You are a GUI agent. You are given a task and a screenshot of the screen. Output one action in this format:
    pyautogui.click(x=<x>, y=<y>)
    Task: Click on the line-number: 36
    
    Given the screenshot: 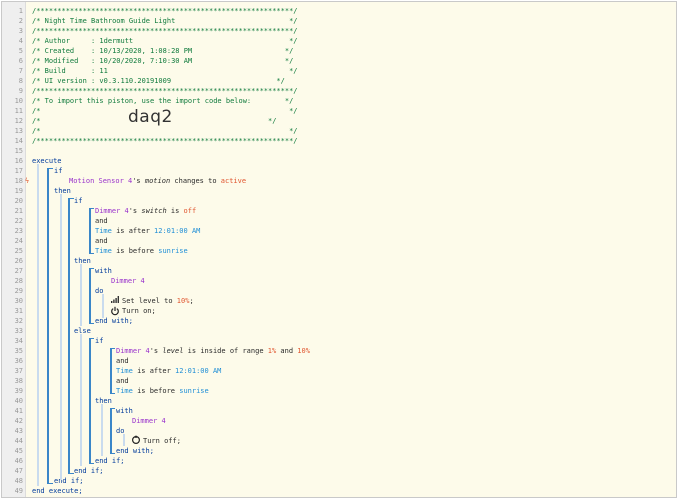 What is the action you would take?
    pyautogui.click(x=18, y=361)
    